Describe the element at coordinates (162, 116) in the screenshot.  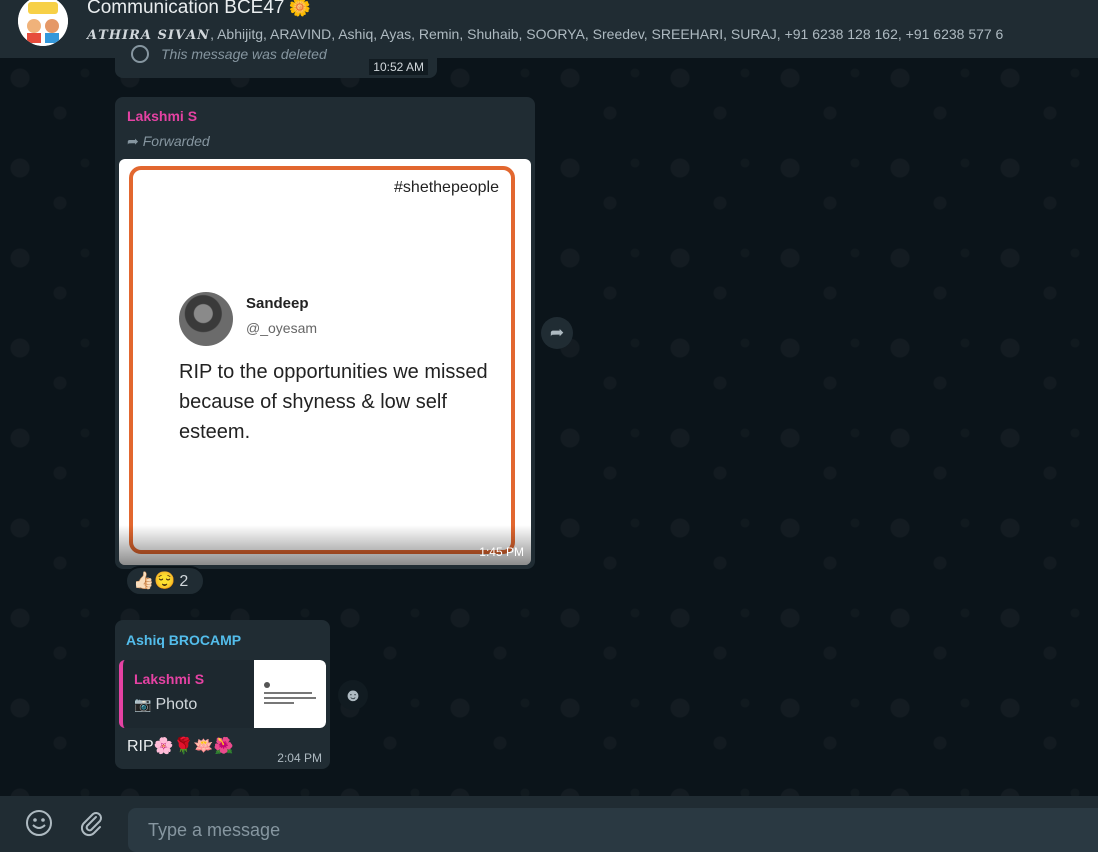
I see `message-sender: Lakshmi S` at that location.